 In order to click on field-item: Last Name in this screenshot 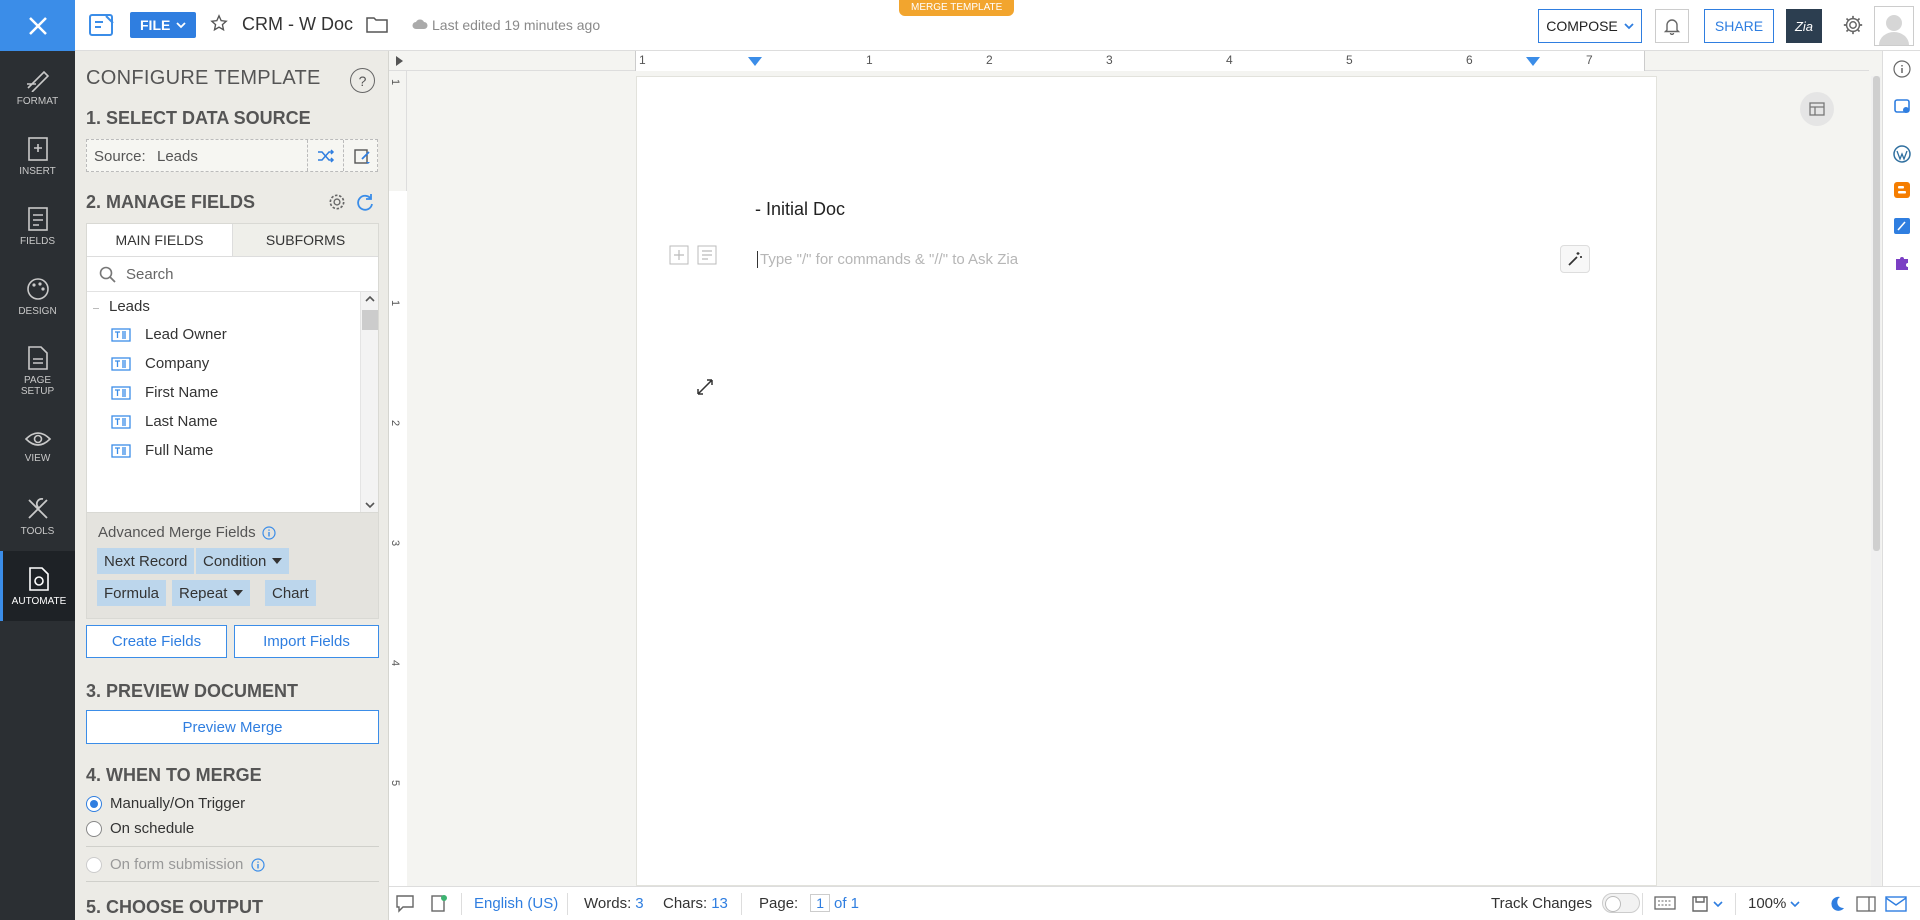, I will do `click(164, 421)`.